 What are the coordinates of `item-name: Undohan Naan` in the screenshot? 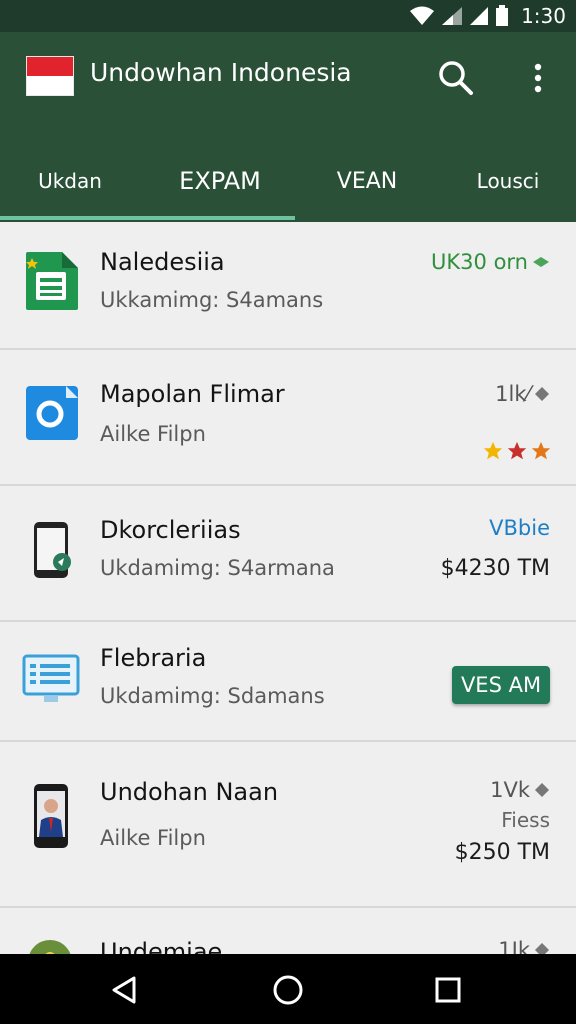 It's located at (189, 792).